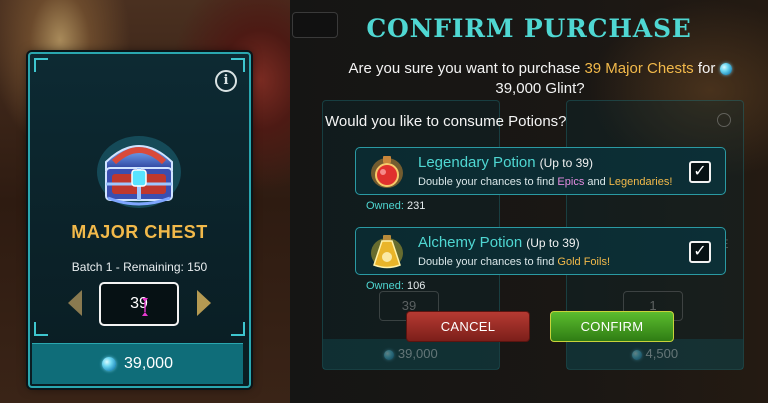 The height and width of the screenshot is (403, 768). Describe the element at coordinates (396, 206) in the screenshot. I see `legendary-owned: Owned: 231` at that location.